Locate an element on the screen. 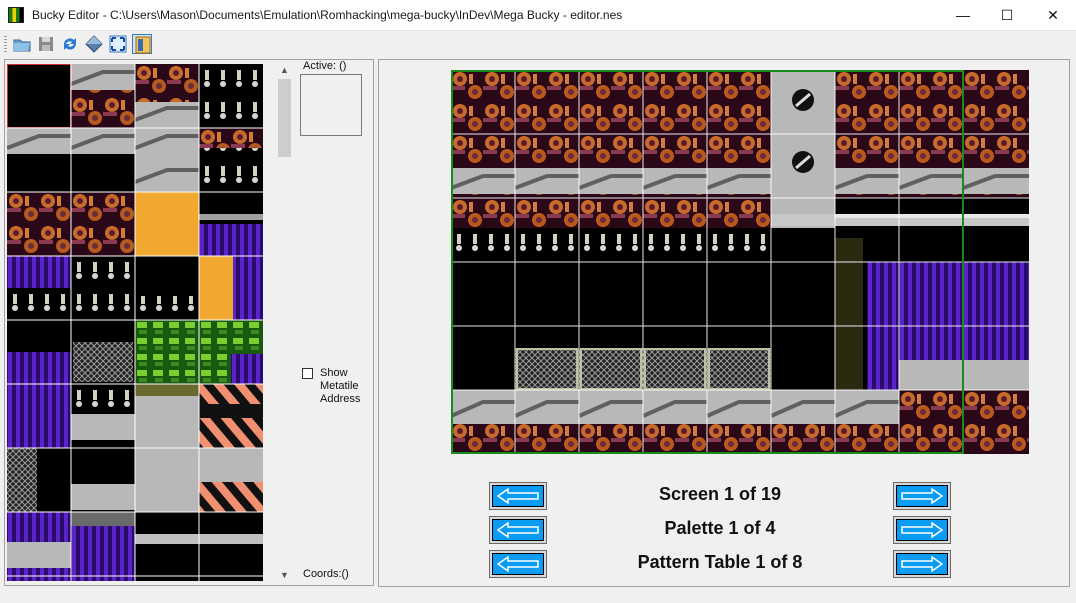 The image size is (1076, 603). diamond-icon is located at coordinates (94, 44).